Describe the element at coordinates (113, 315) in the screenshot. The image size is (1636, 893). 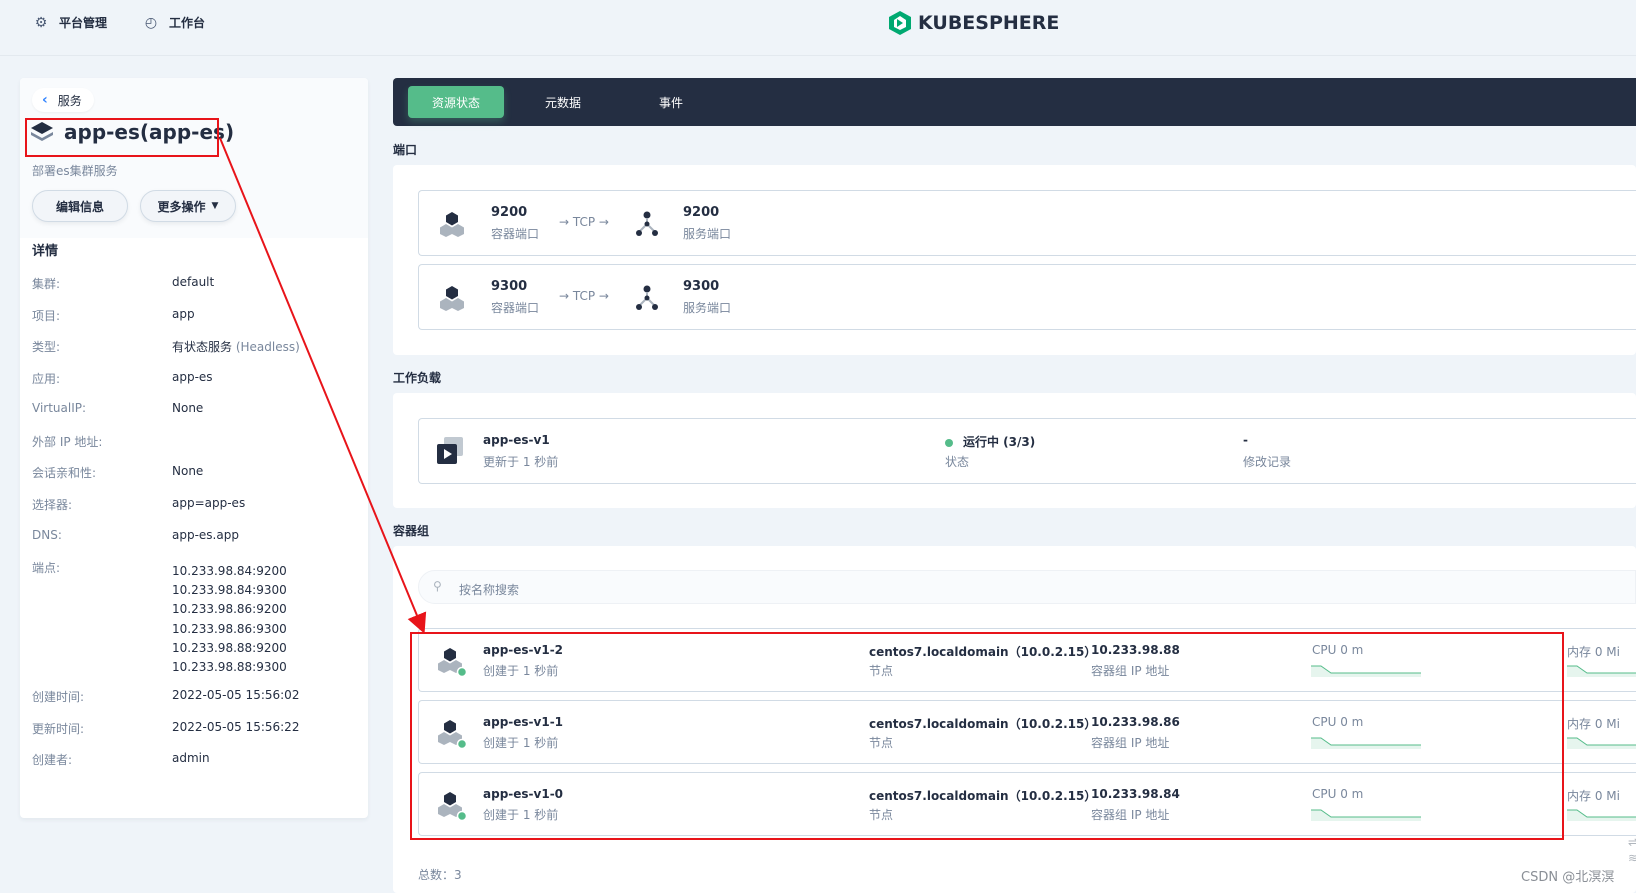
I see `detail-row-project: 项目: app` at that location.